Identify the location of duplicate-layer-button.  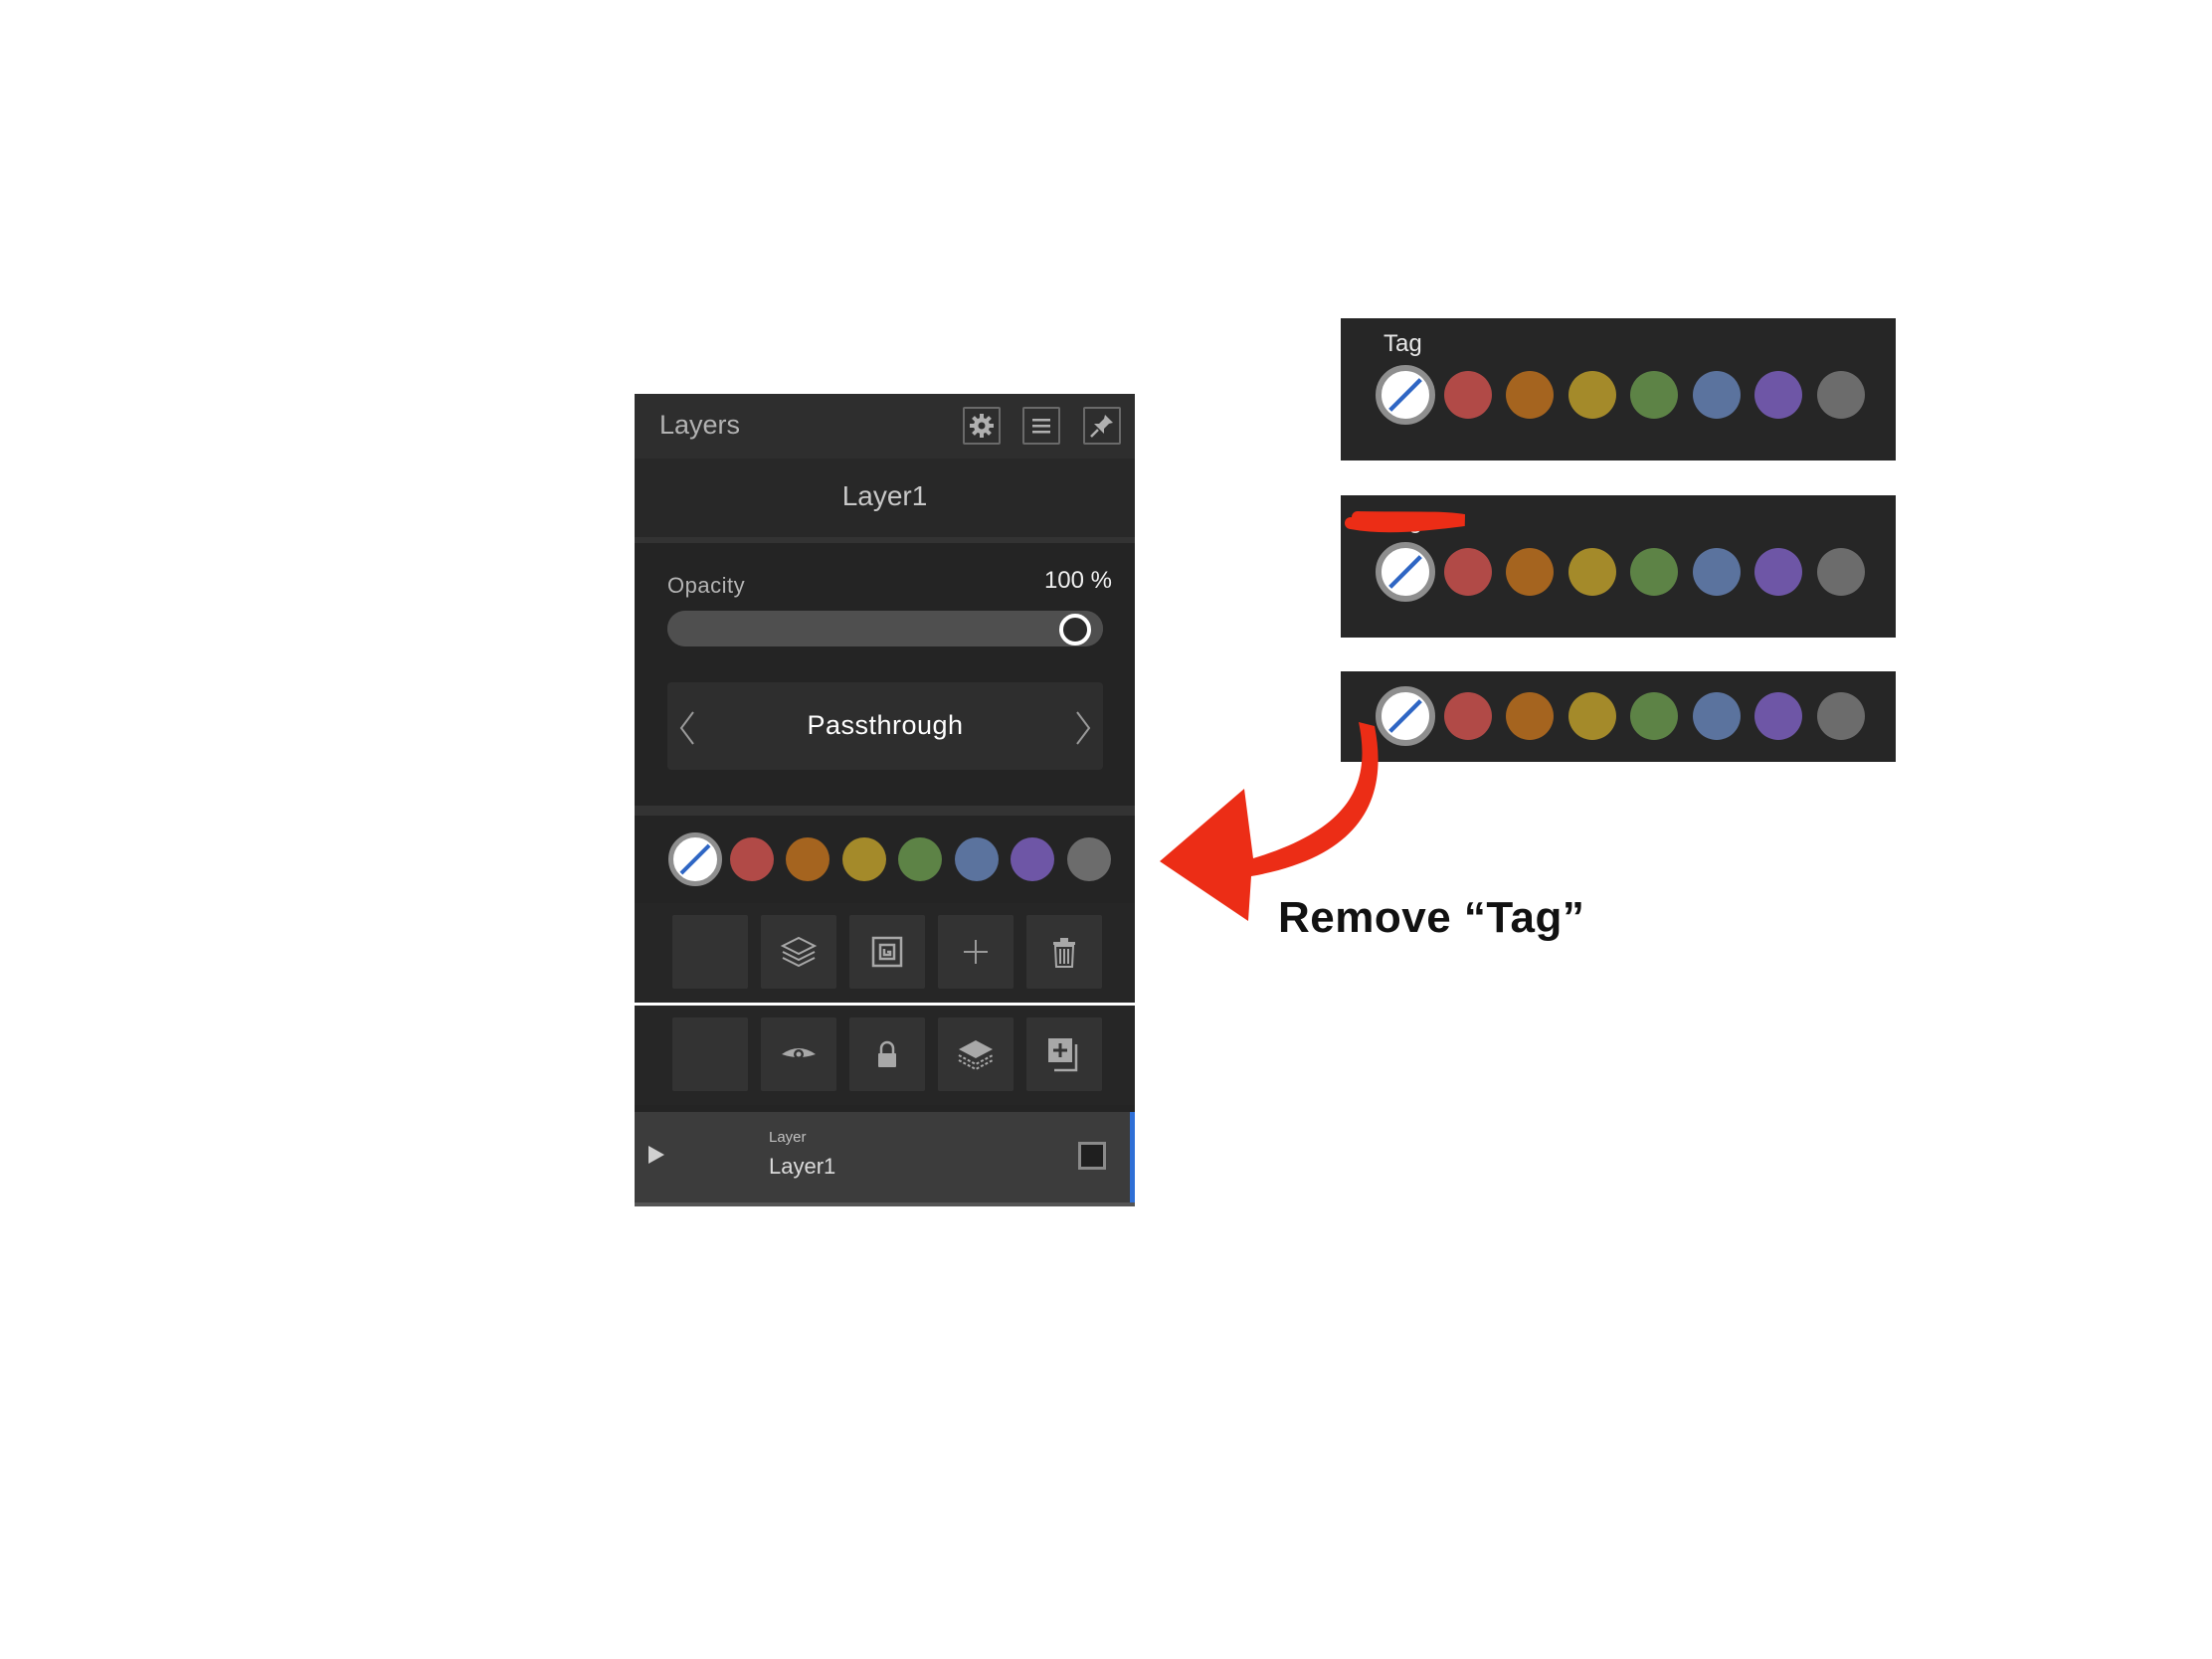
(1064, 1054).